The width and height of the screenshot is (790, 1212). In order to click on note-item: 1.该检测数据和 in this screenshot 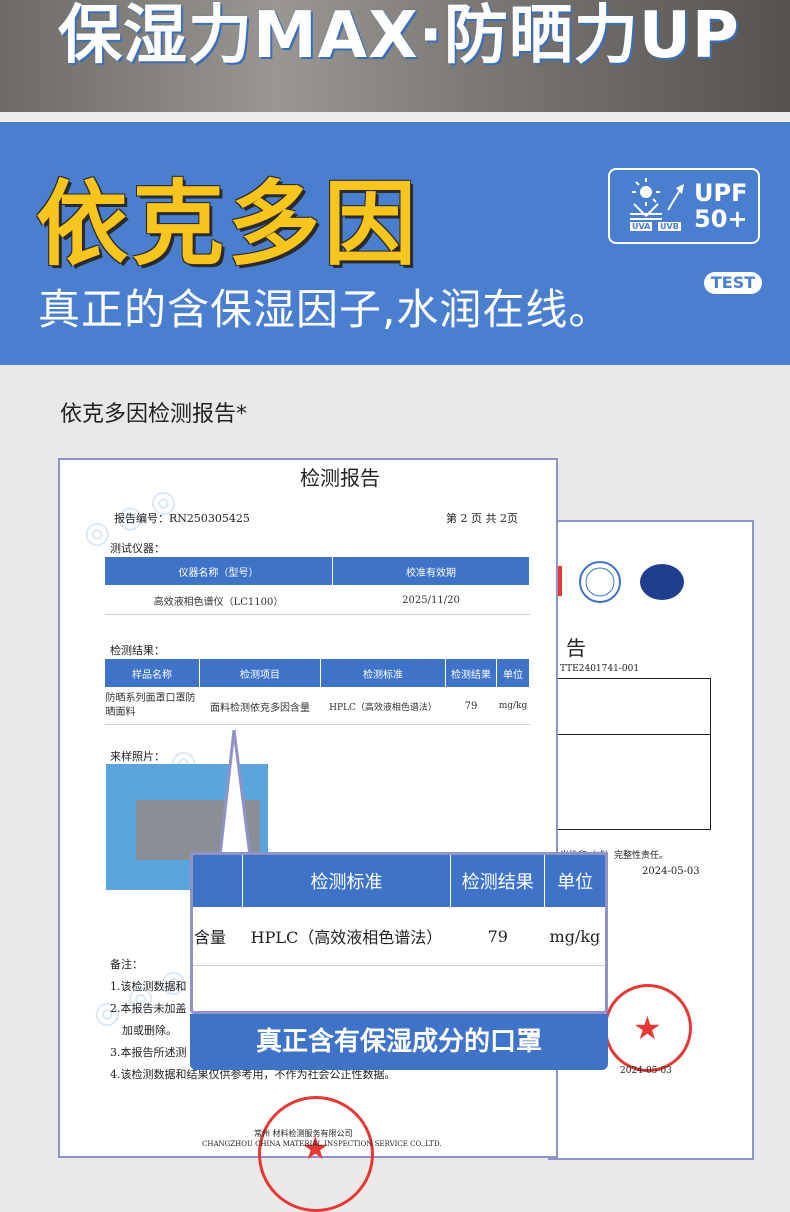, I will do `click(148, 986)`.